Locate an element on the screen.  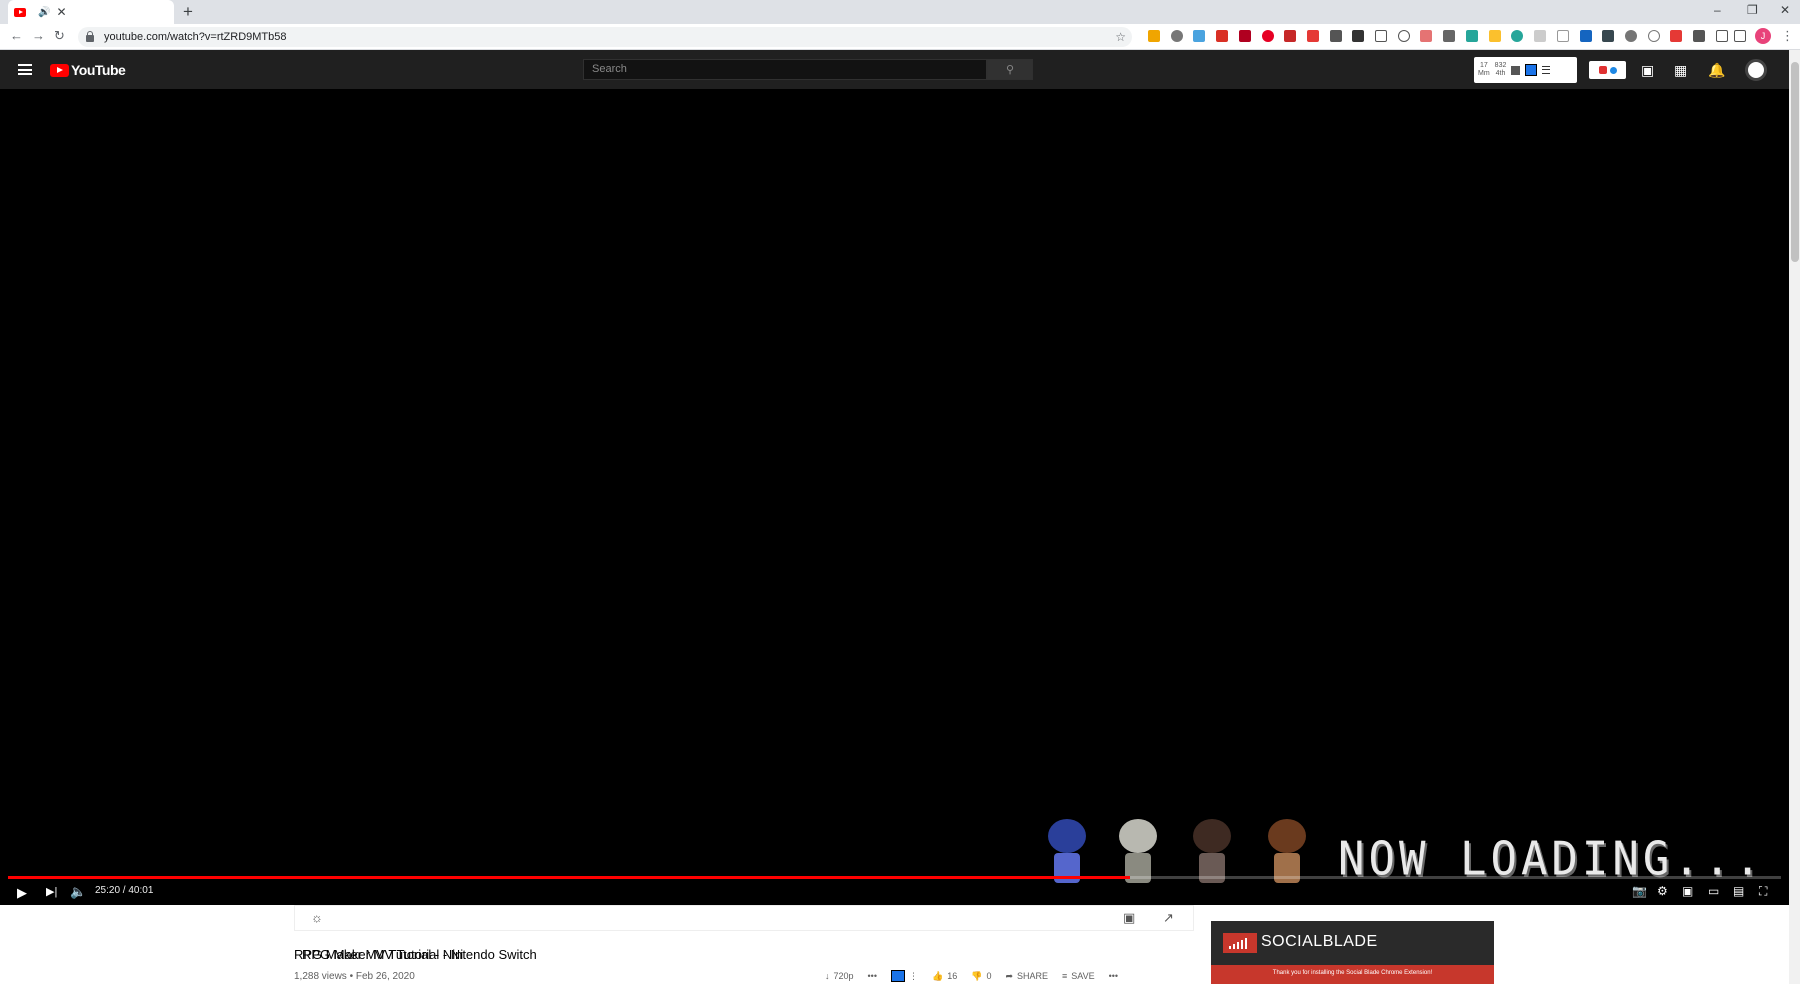
more-actions-button: ••• is located at coordinates (1113, 976).